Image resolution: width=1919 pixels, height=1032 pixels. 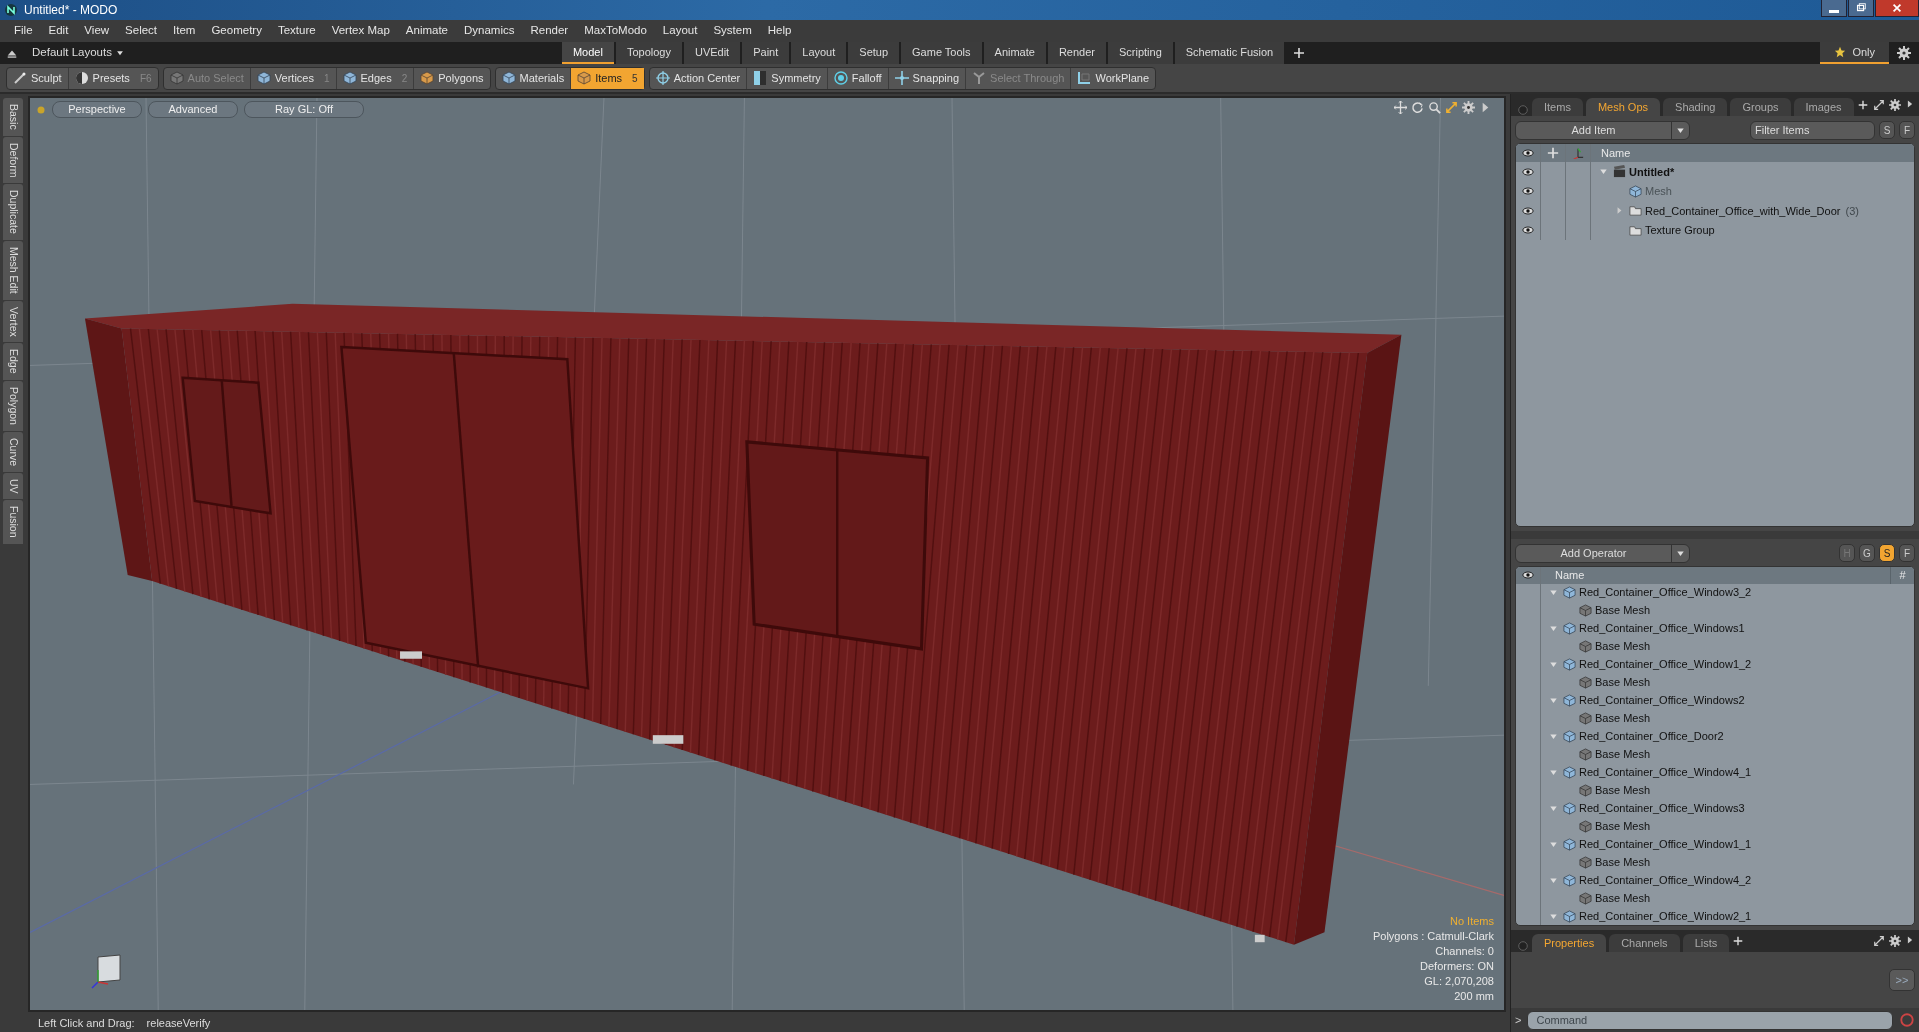 I want to click on toggle-button: G, so click(x=1867, y=553).